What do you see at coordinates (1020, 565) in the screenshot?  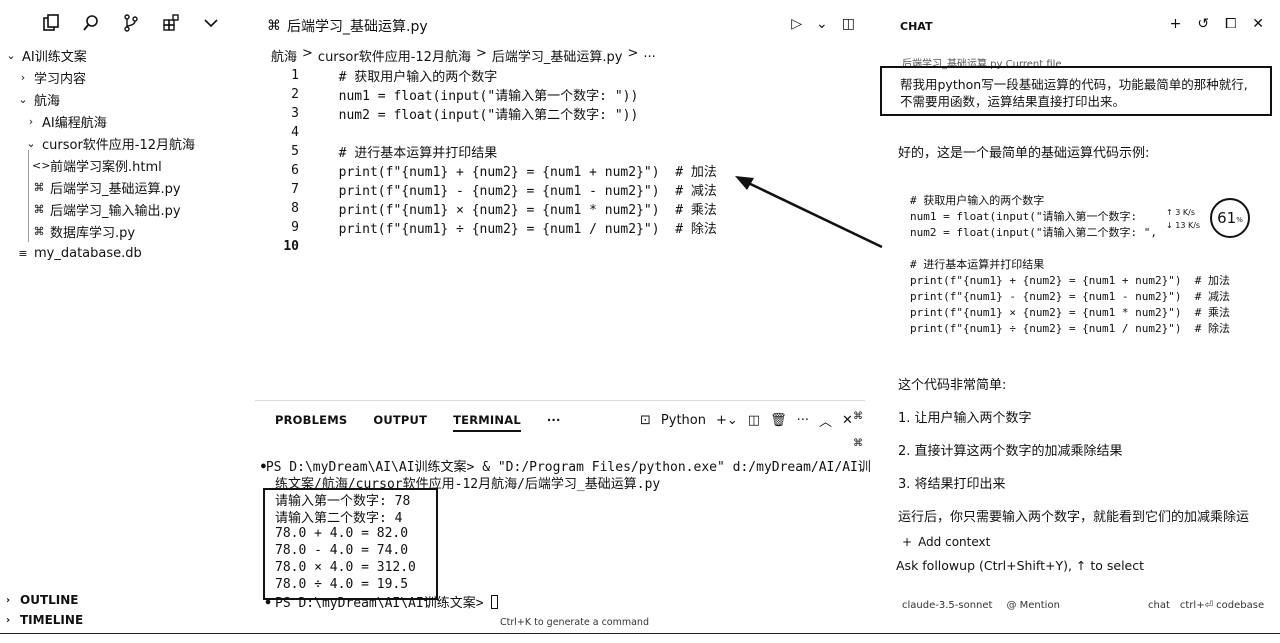 I see `followup-input: Ask followup (Ctrl+Shift+Y), ↑ to select` at bounding box center [1020, 565].